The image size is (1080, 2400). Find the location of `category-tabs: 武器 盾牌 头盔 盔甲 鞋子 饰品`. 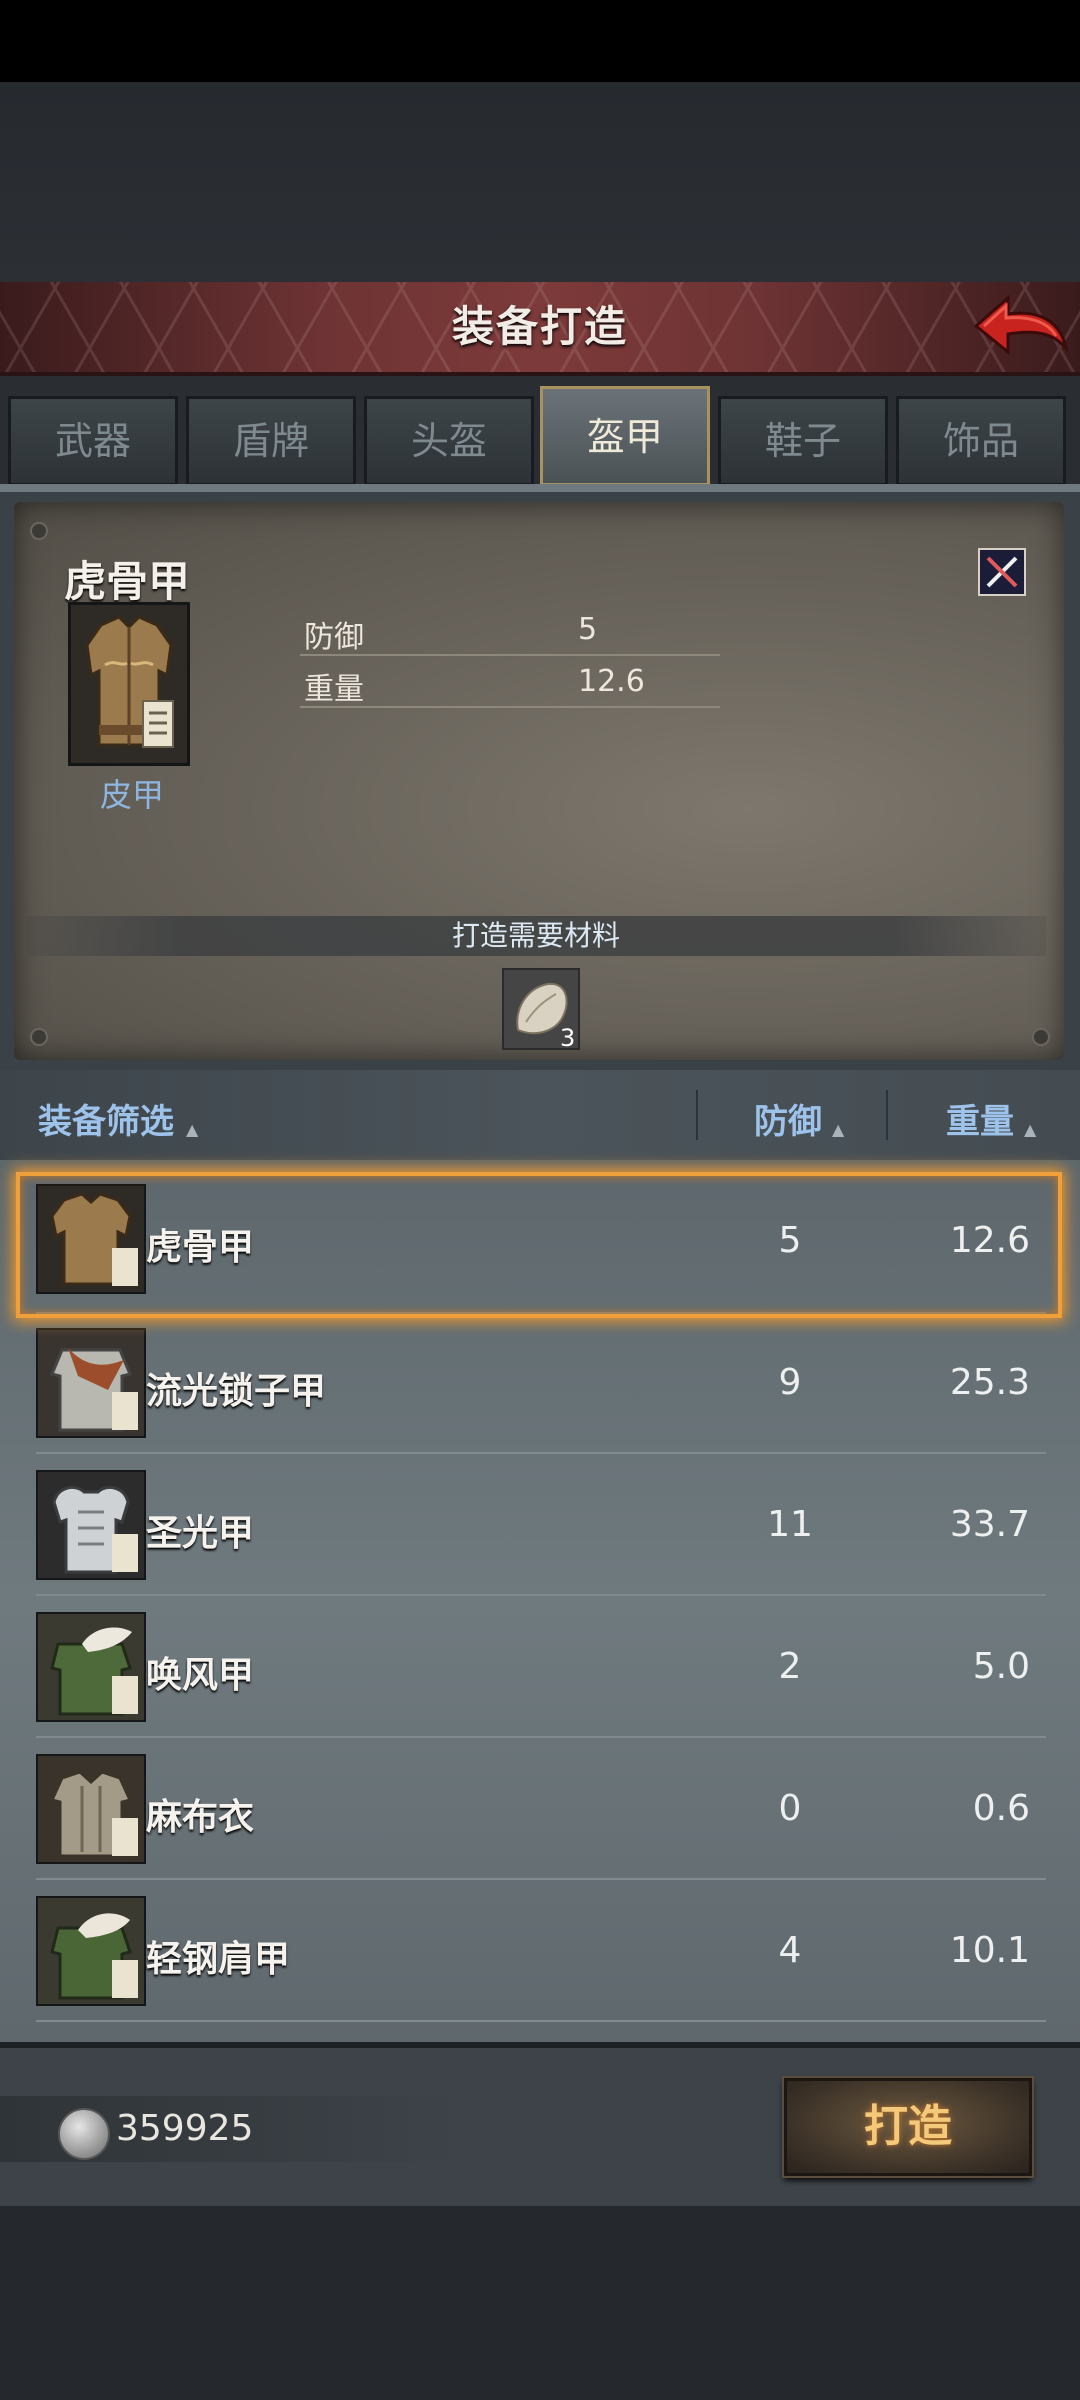

category-tabs: 武器 盾牌 头盔 盔甲 鞋子 饰品 is located at coordinates (540, 432).